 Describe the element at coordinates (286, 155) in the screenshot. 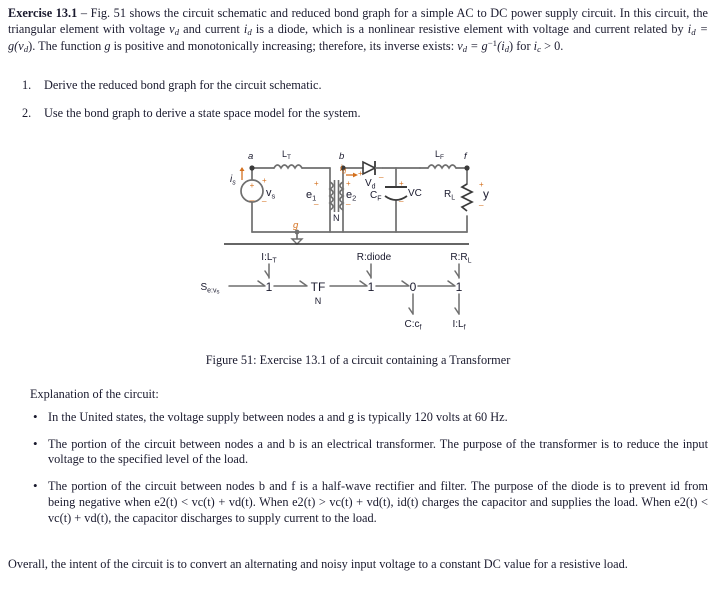

I see `label-LT: LT` at that location.